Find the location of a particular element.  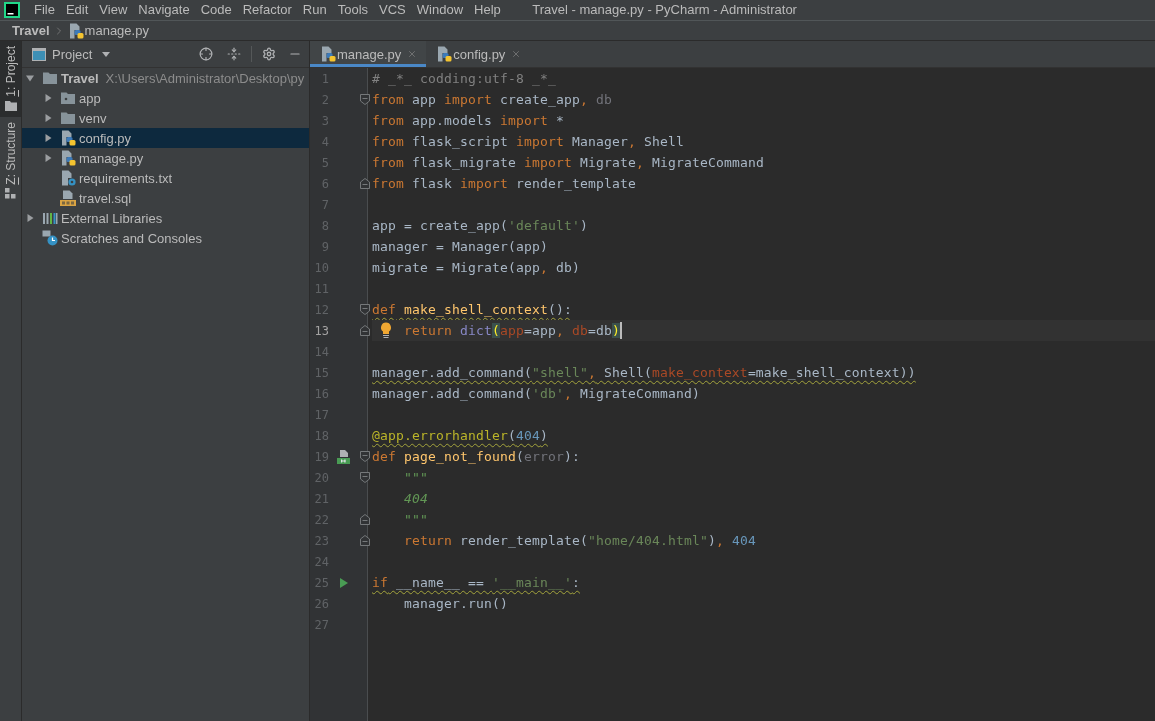

clock-document-icon is located at coordinates (50, 238).